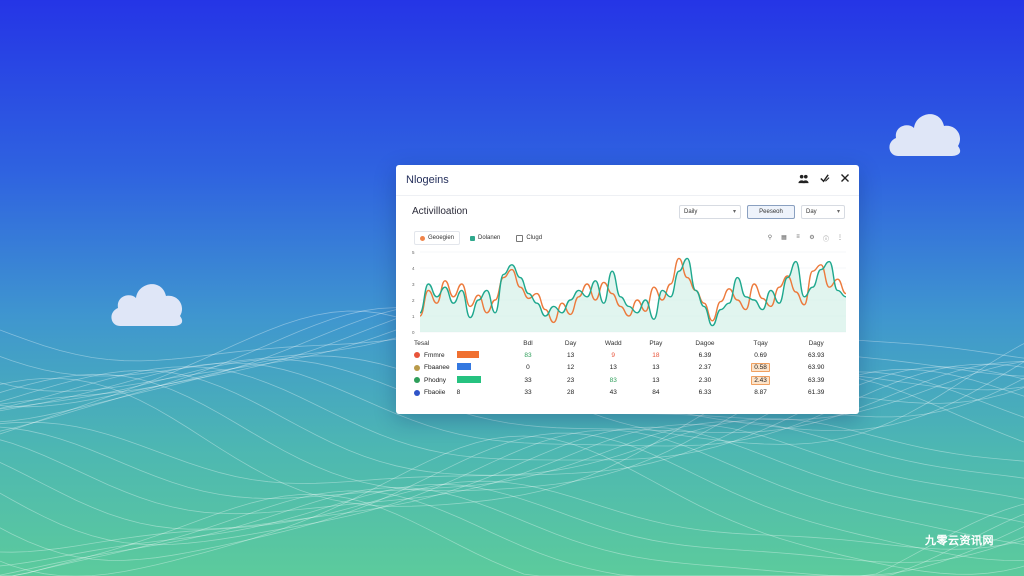  I want to click on column-header: Dagy, so click(816, 343).